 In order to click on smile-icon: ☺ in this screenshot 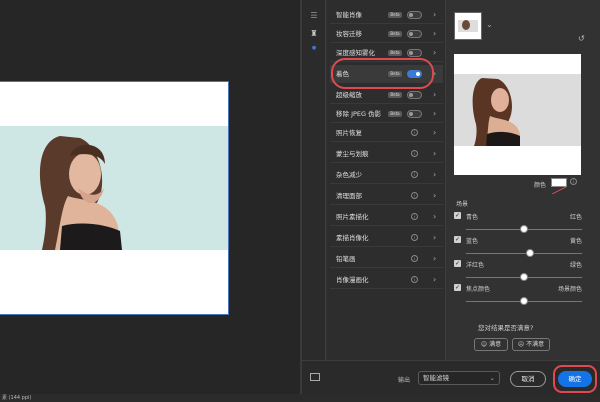, I will do `click(484, 344)`.